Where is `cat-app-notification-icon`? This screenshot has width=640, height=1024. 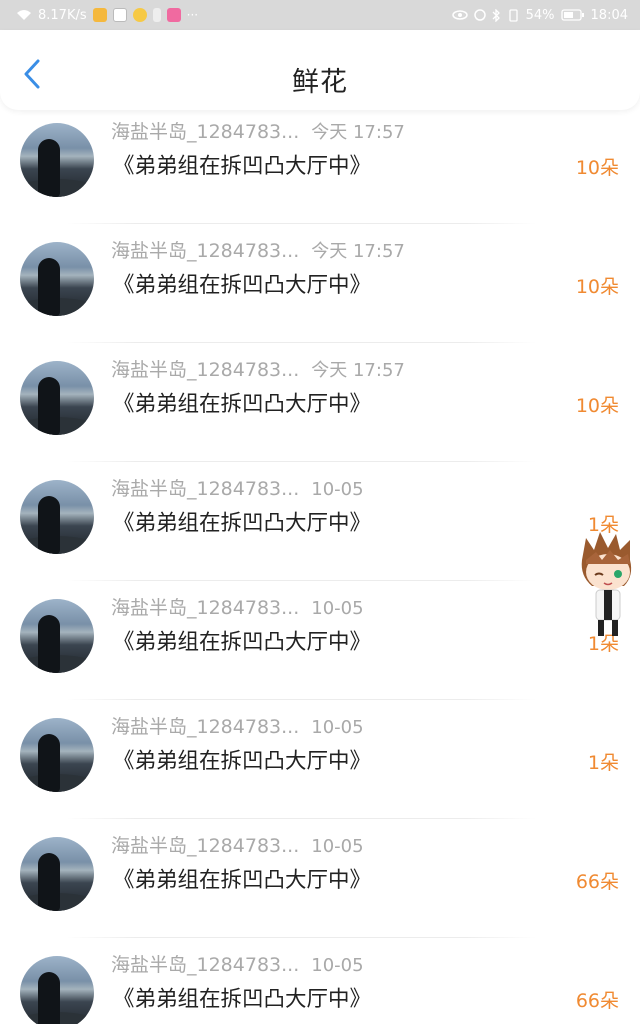 cat-app-notification-icon is located at coordinates (119, 15).